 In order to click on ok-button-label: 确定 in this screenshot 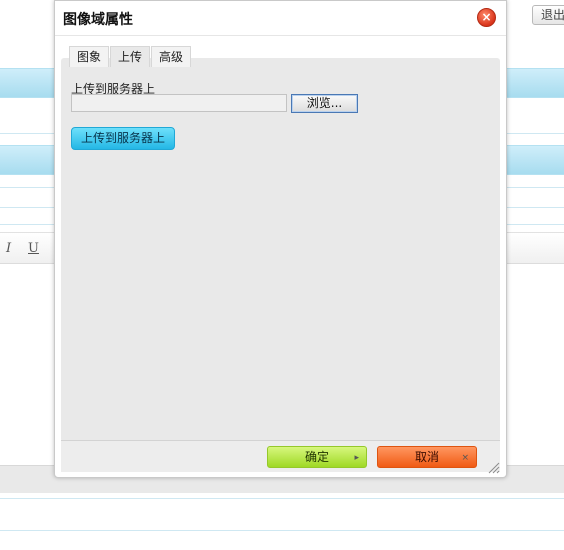, I will do `click(316, 457)`.